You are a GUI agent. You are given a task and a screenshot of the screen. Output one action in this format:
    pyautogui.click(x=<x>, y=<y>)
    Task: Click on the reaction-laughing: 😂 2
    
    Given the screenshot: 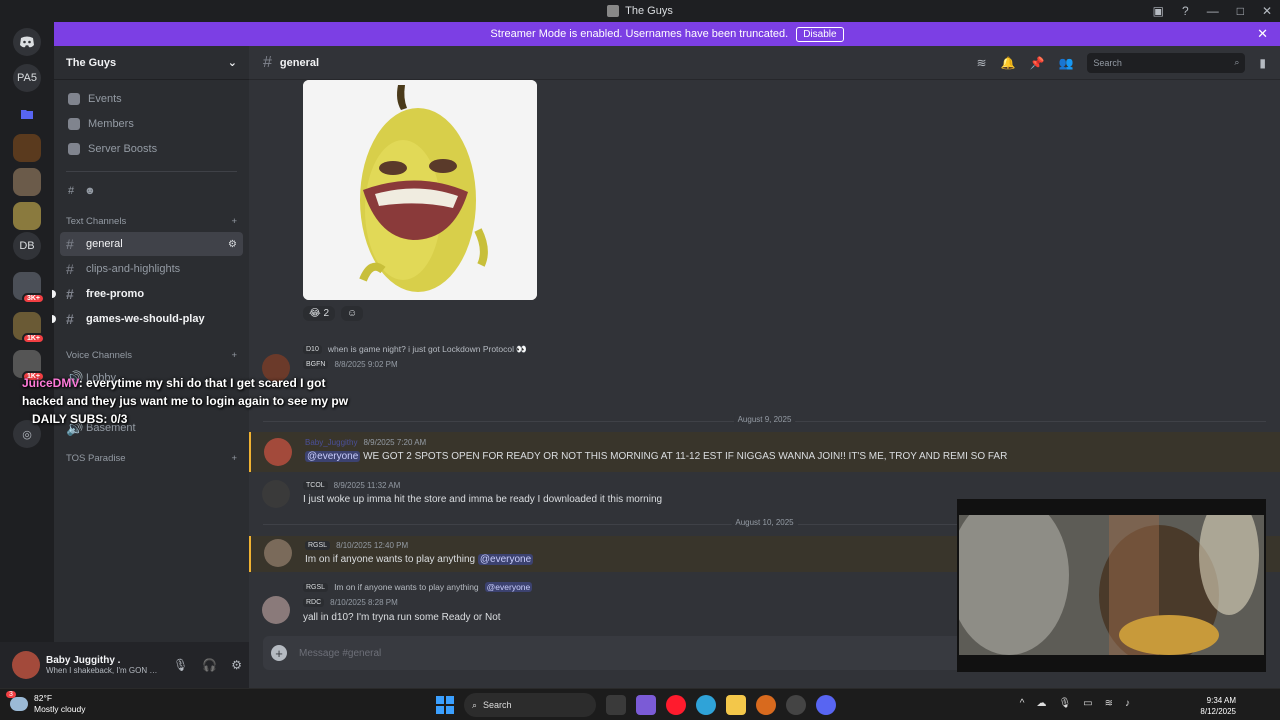 What is the action you would take?
    pyautogui.click(x=319, y=313)
    